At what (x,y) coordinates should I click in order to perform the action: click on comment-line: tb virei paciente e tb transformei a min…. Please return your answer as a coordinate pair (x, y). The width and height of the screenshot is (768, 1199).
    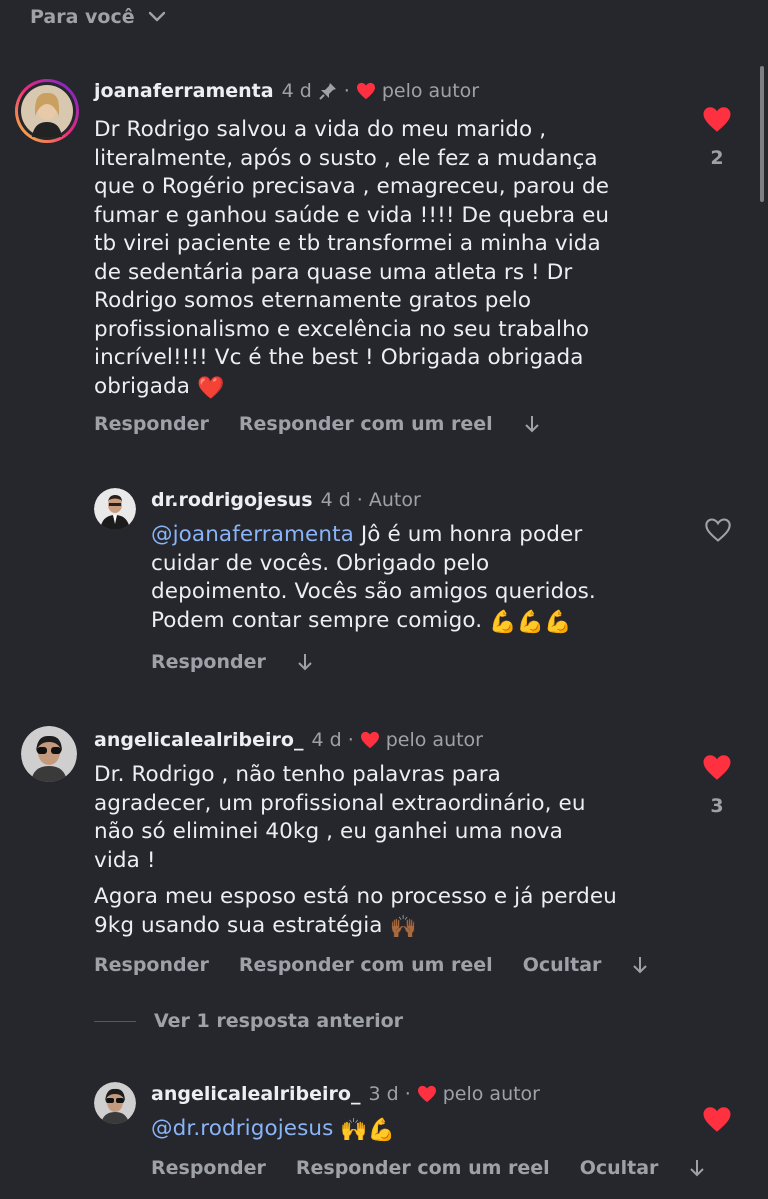
    Looking at the image, I should click on (347, 243).